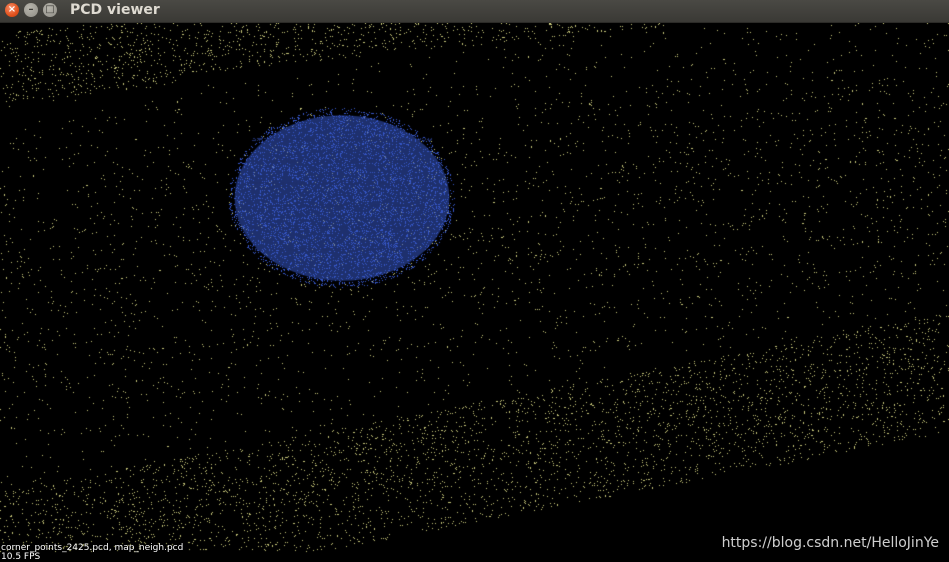 The height and width of the screenshot is (562, 949). I want to click on window-titlebar: × – □ PCD viewer, so click(474, 11).